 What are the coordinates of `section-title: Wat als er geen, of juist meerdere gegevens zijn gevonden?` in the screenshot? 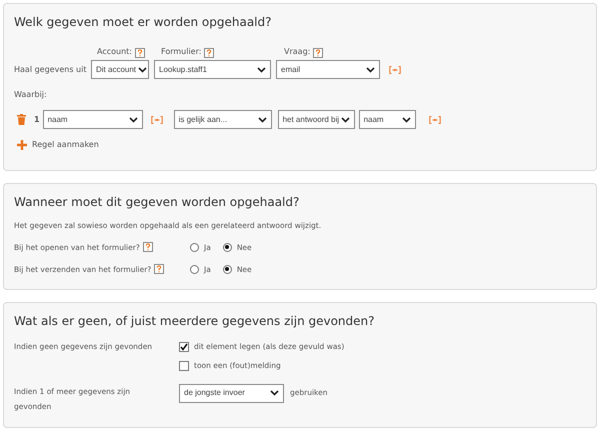 It's located at (194, 321).